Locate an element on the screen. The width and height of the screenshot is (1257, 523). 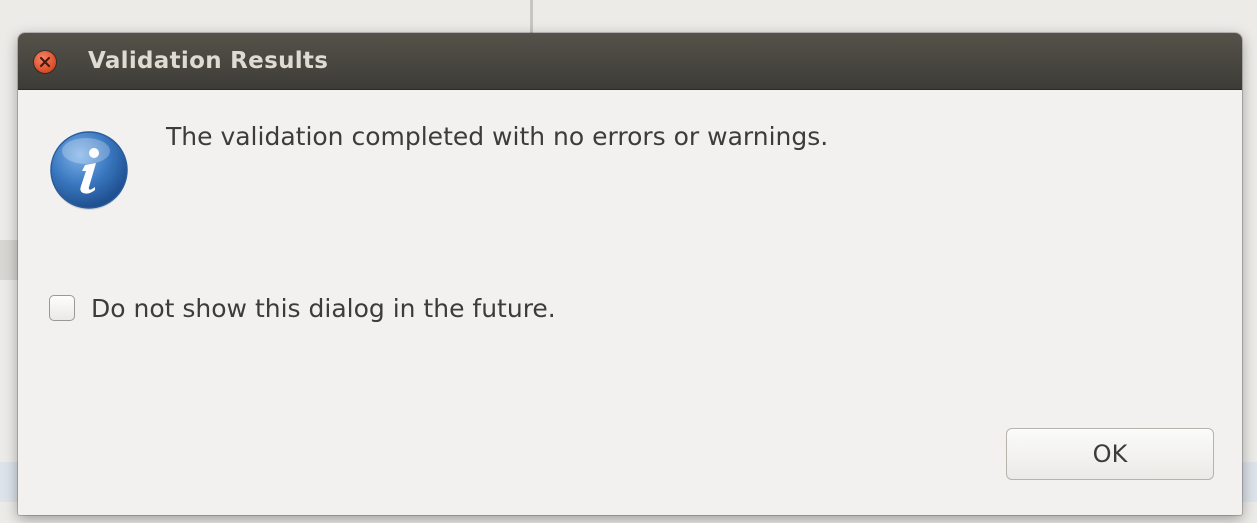
close-button is located at coordinates (45, 62).